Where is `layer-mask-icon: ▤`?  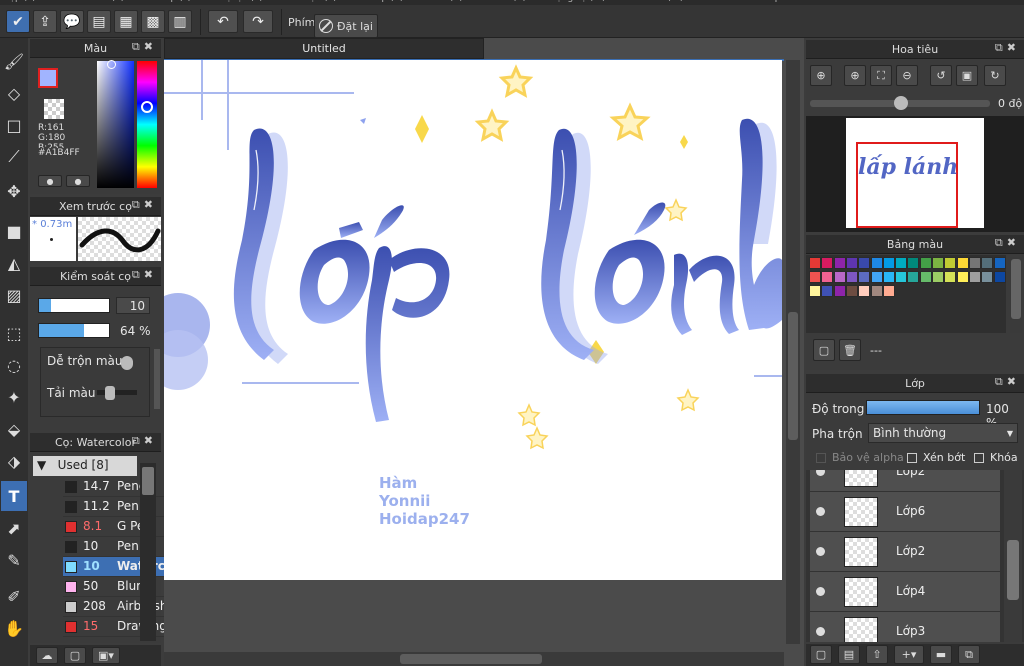 layer-mask-icon: ▤ is located at coordinates (849, 654).